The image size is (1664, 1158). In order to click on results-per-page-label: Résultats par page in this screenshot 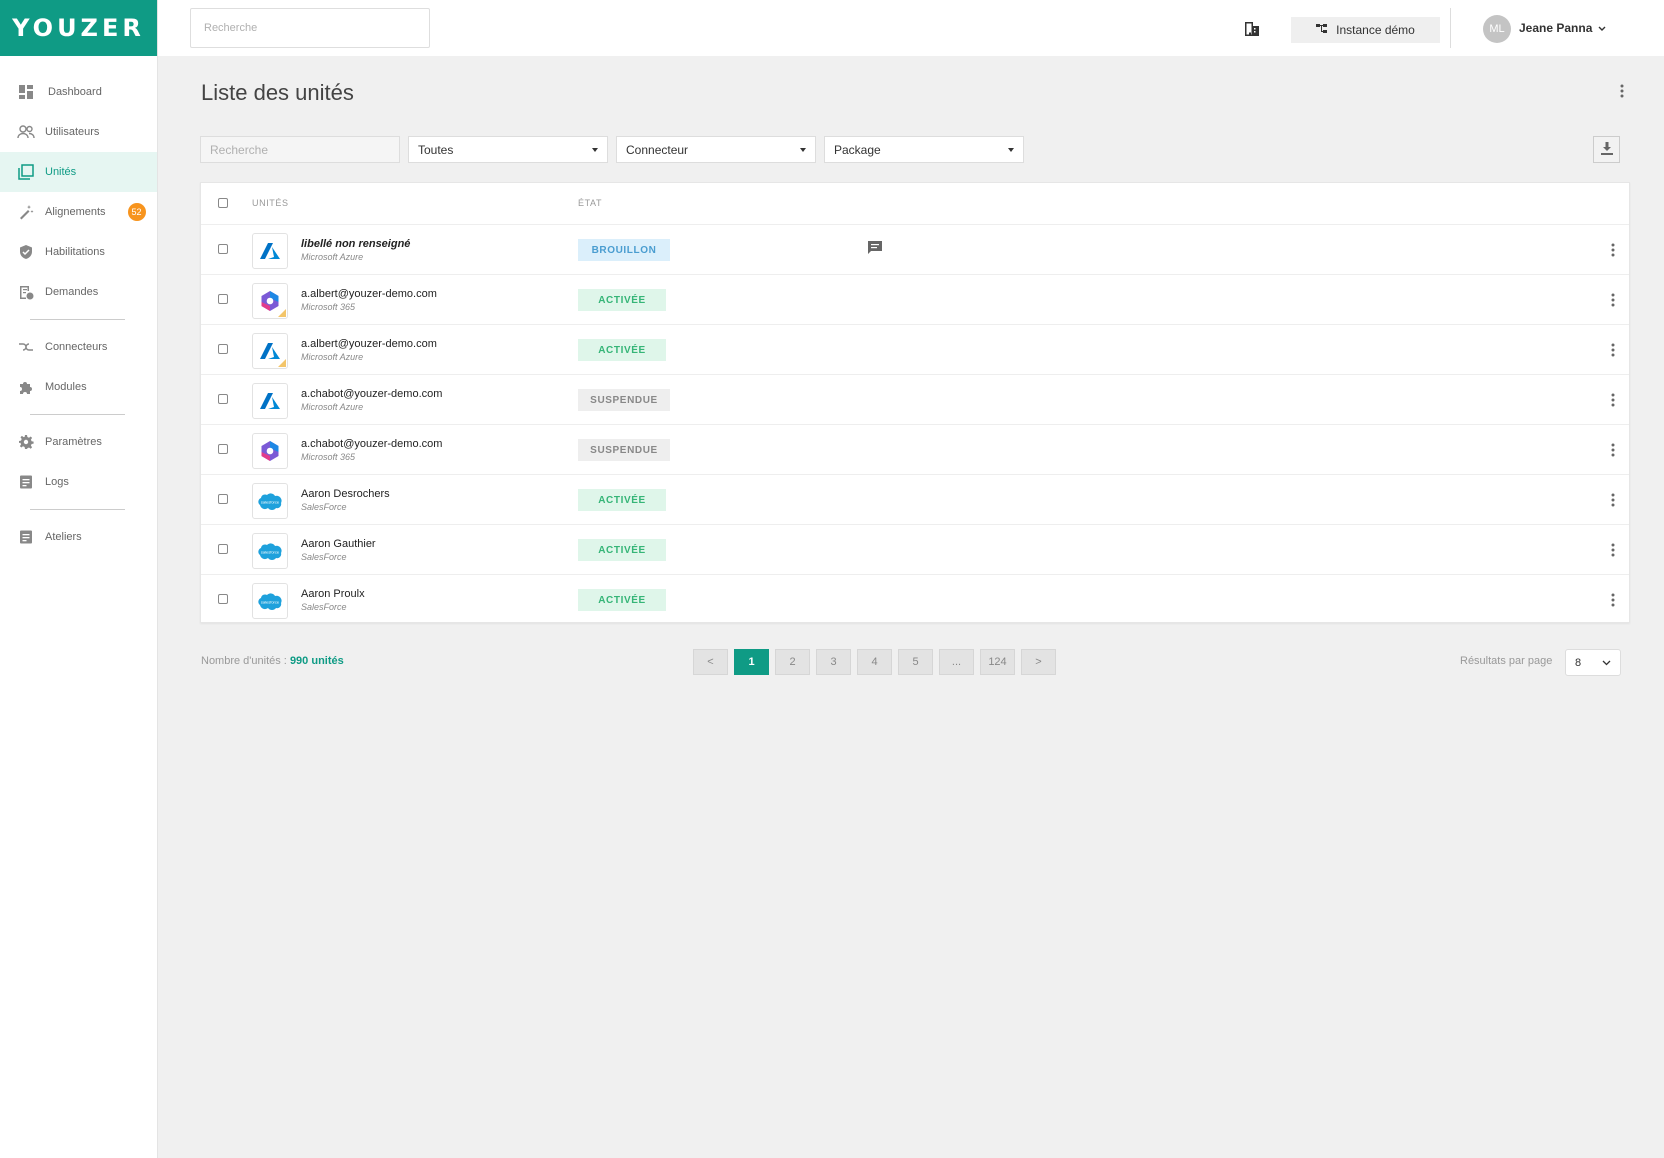, I will do `click(1506, 661)`.